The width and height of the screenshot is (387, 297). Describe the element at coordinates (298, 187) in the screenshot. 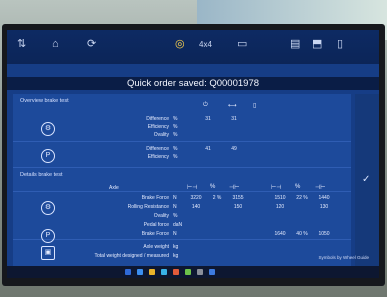

I see `percent2-header: %` at that location.